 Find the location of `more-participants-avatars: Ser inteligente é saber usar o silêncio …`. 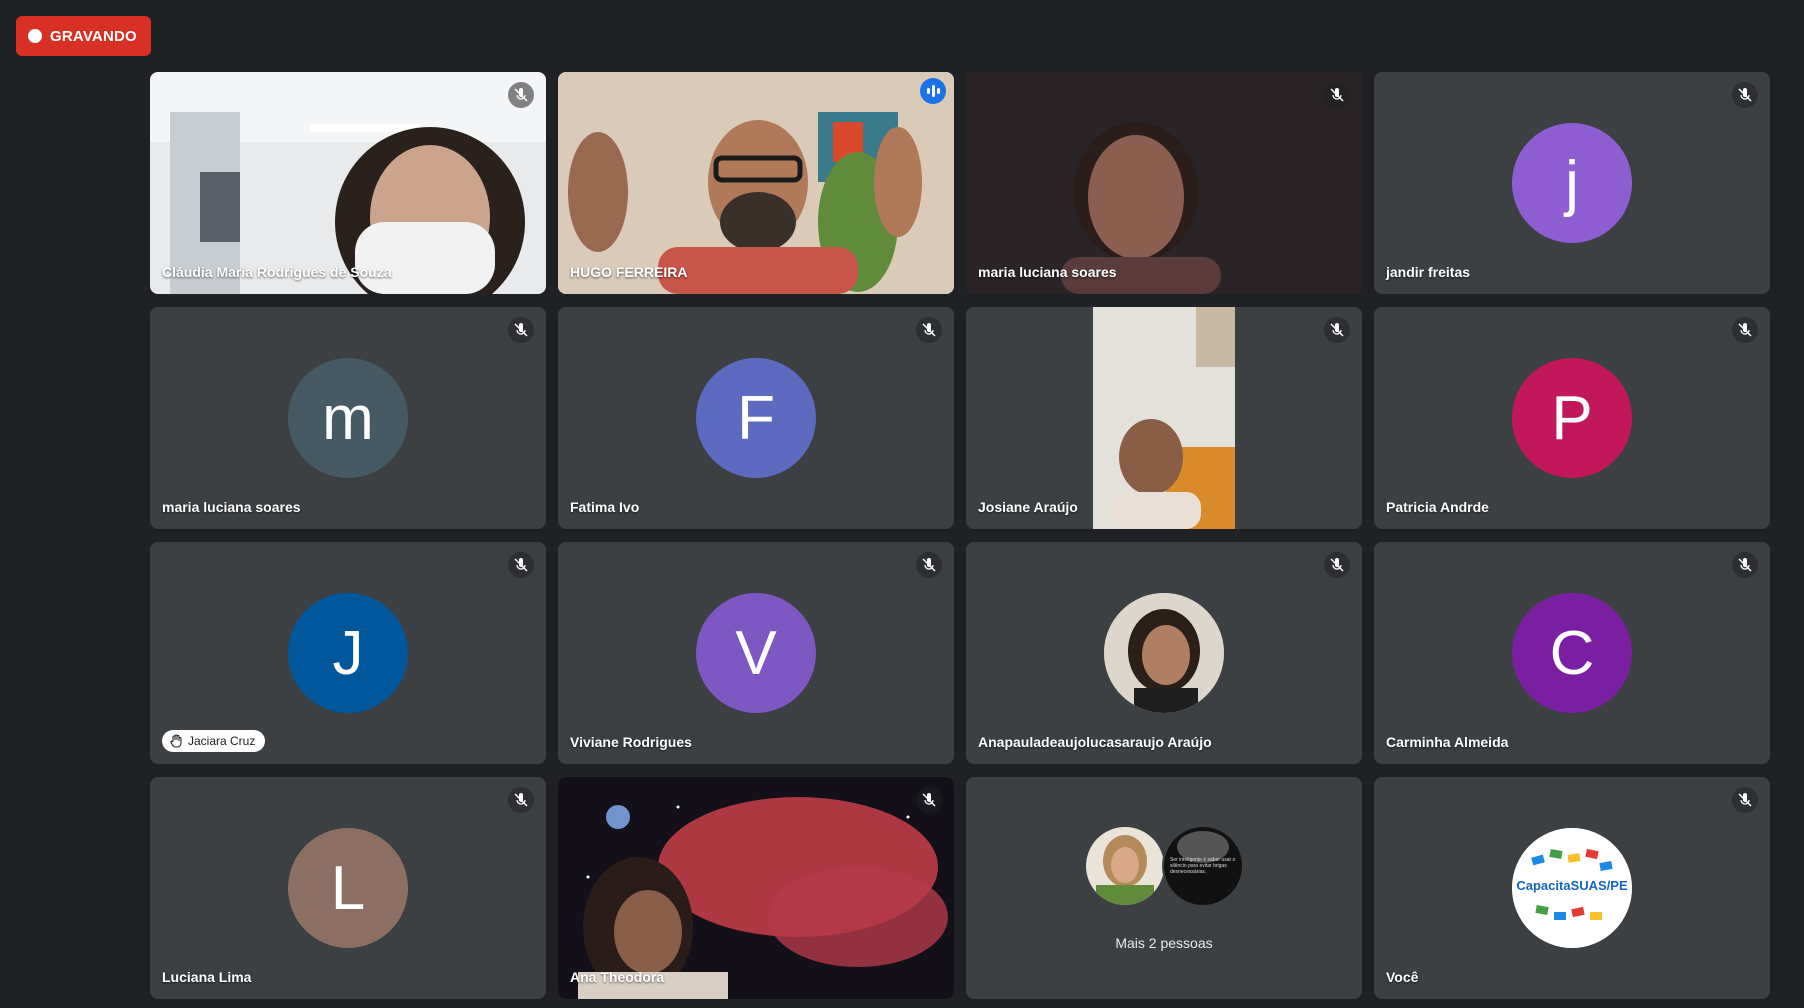

more-participants-avatars: Ser inteligente é saber usar o silêncio … is located at coordinates (1164, 866).